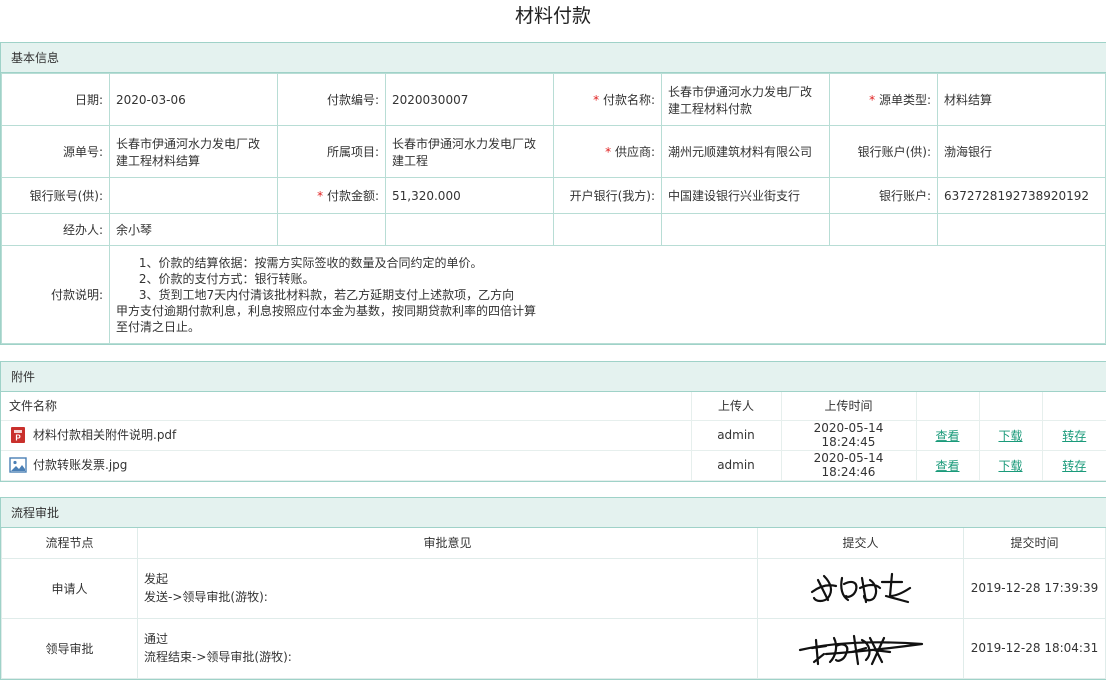 The width and height of the screenshot is (1106, 680). What do you see at coordinates (848, 406) in the screenshot?
I see `col-upload-time: 上传时间` at bounding box center [848, 406].